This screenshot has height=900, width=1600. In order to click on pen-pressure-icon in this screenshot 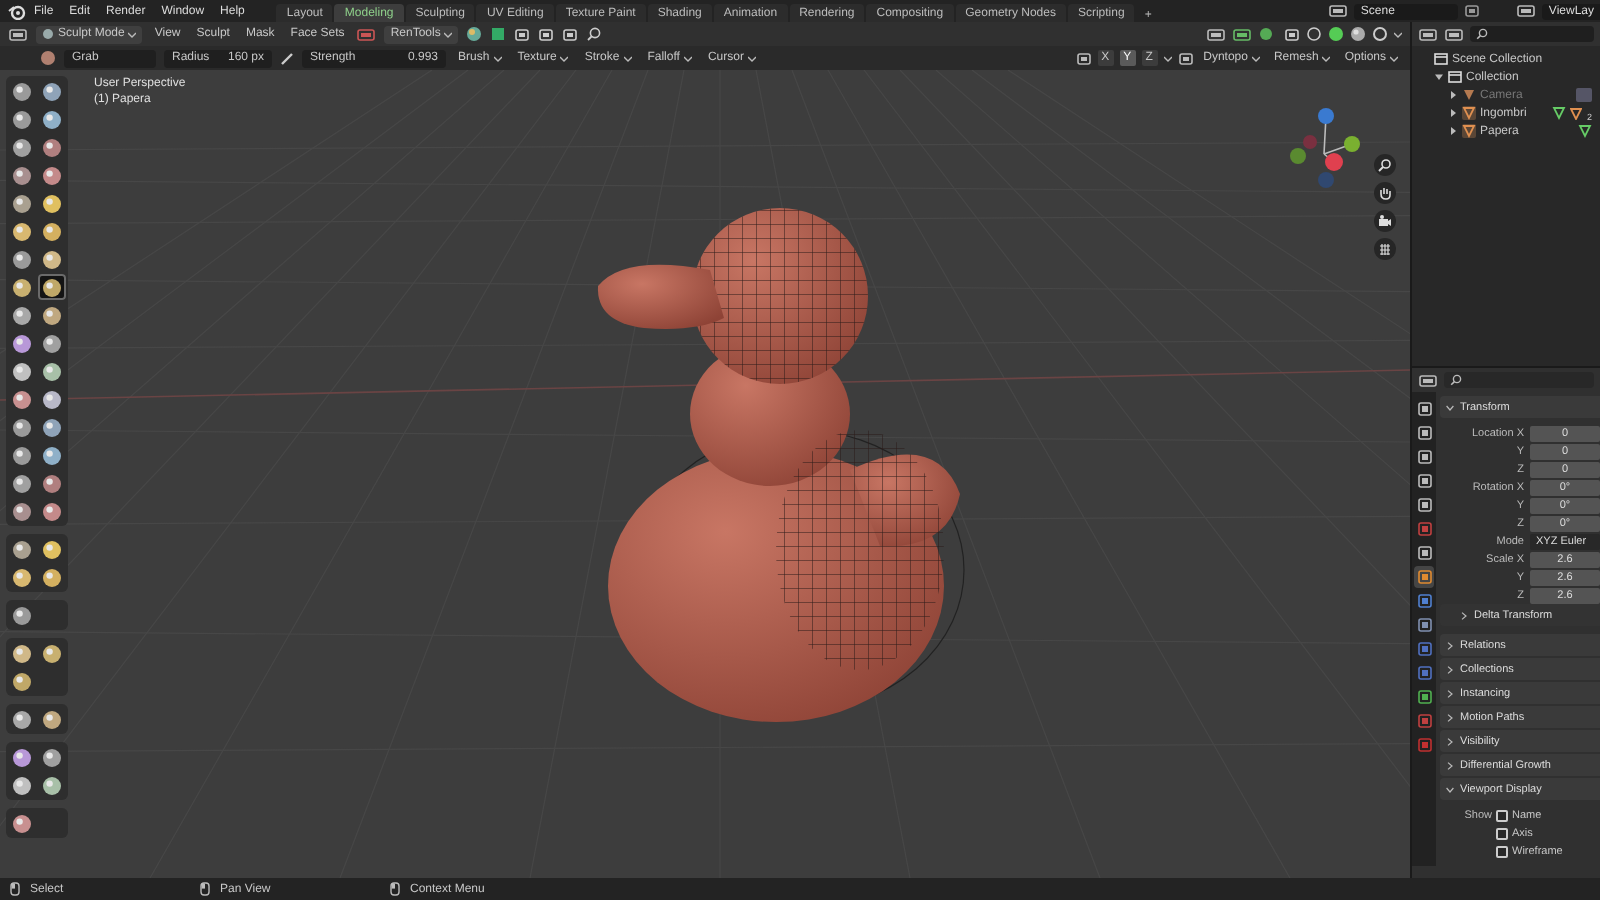, I will do `click(287, 58)`.